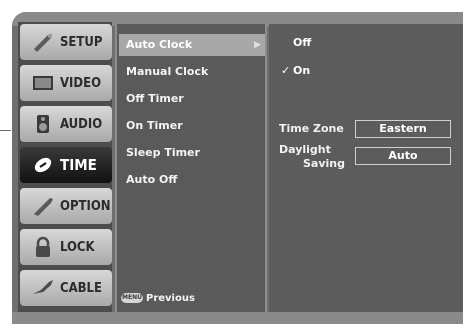  What do you see at coordinates (311, 128) in the screenshot?
I see `time-zone-label: Time Zone` at bounding box center [311, 128].